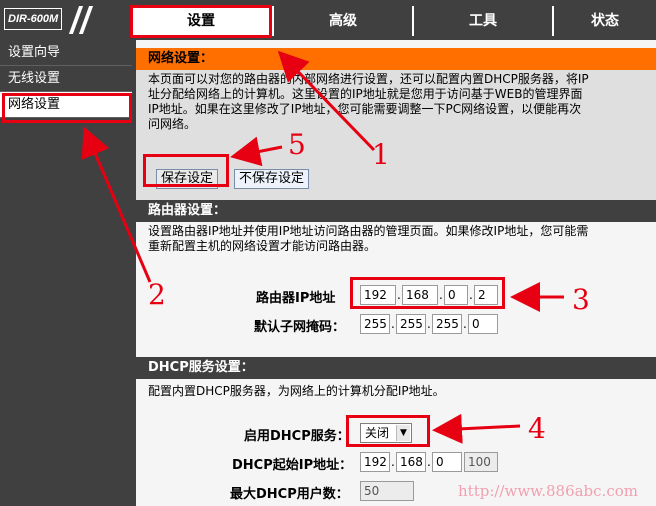 Image resolution: width=656 pixels, height=506 pixels. What do you see at coordinates (548, 491) in the screenshot?
I see `watermark: http://www.886abc.com` at bounding box center [548, 491].